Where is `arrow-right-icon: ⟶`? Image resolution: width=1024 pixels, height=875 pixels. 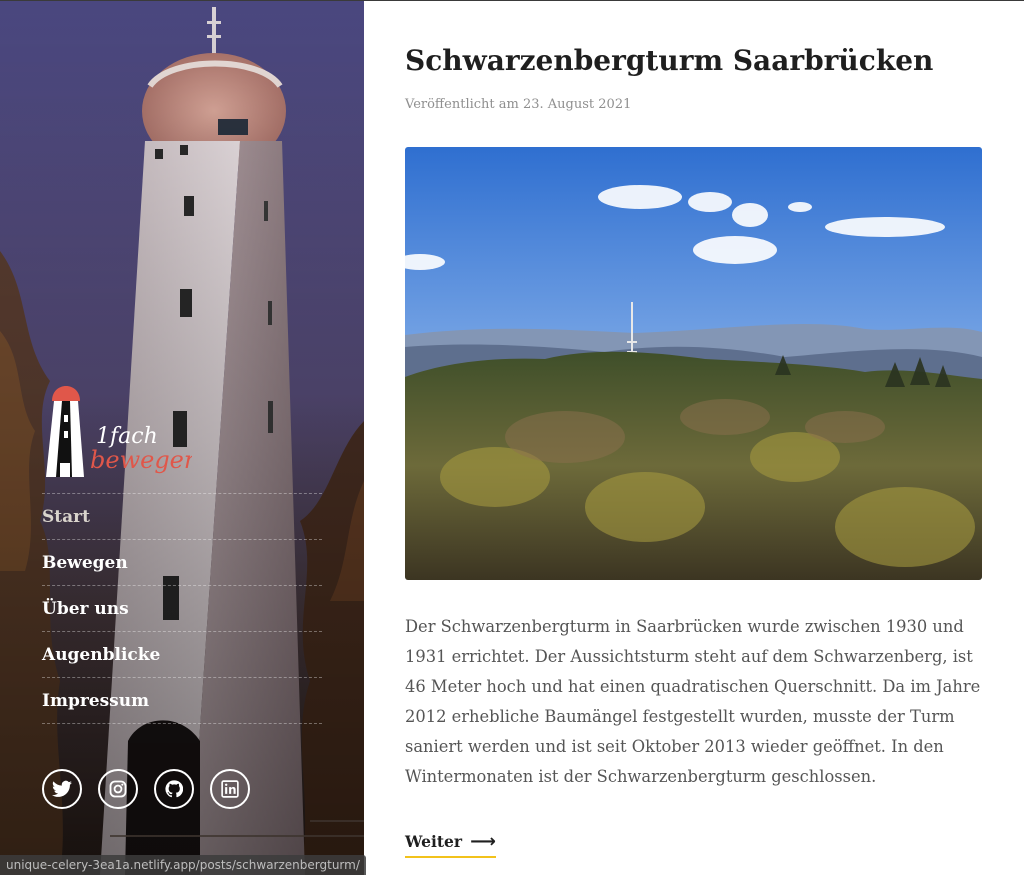
arrow-right-icon: ⟶ is located at coordinates (483, 841).